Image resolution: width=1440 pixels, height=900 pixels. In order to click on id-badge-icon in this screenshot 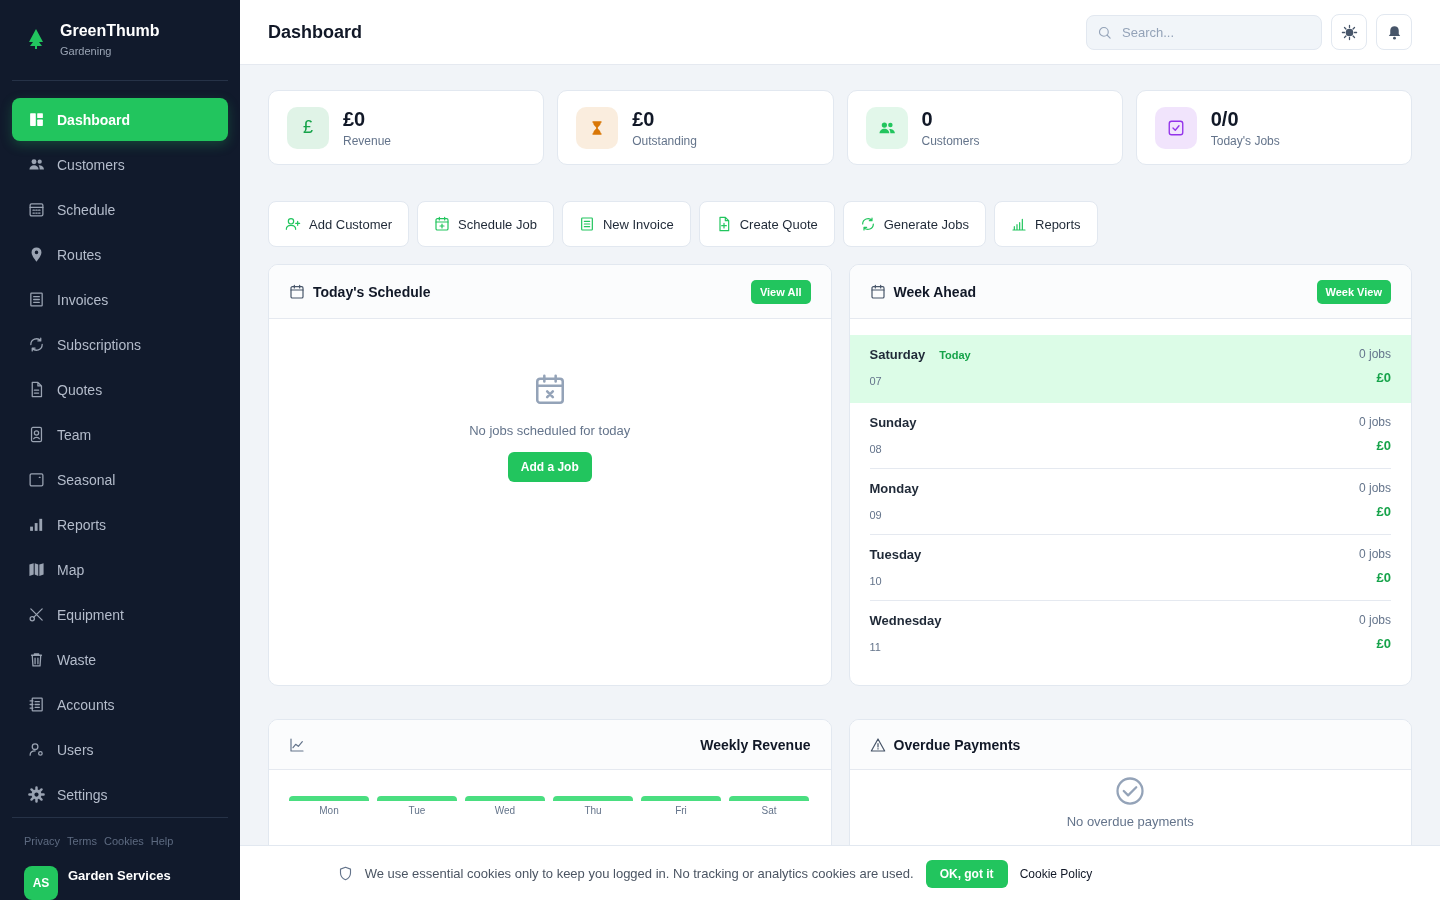, I will do `click(36, 434)`.